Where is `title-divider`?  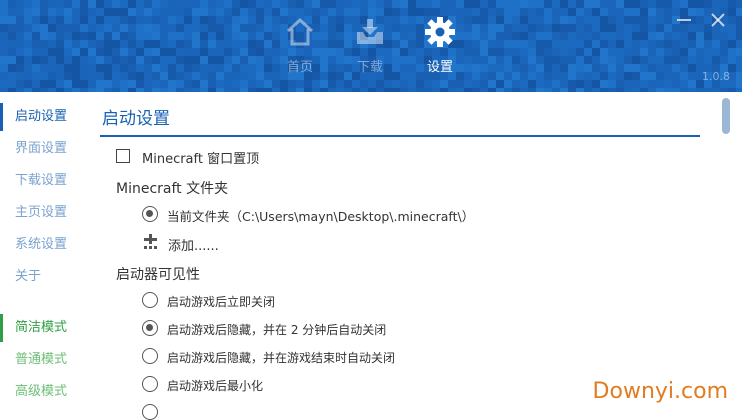 title-divider is located at coordinates (400, 136).